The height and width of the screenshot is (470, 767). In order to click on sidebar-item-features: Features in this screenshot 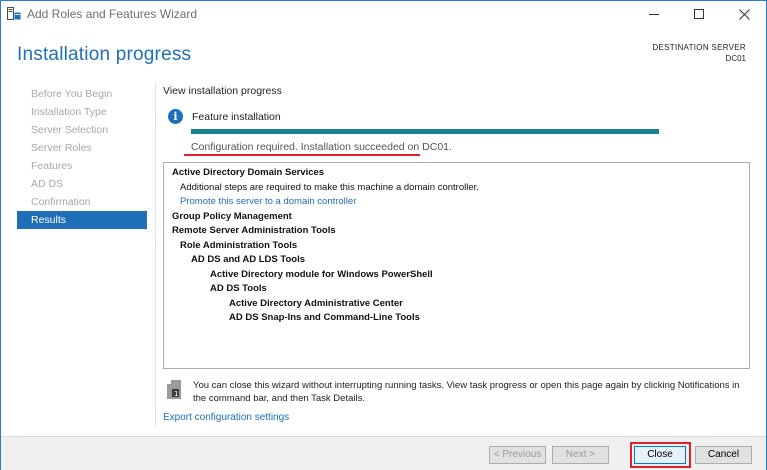, I will do `click(52, 166)`.